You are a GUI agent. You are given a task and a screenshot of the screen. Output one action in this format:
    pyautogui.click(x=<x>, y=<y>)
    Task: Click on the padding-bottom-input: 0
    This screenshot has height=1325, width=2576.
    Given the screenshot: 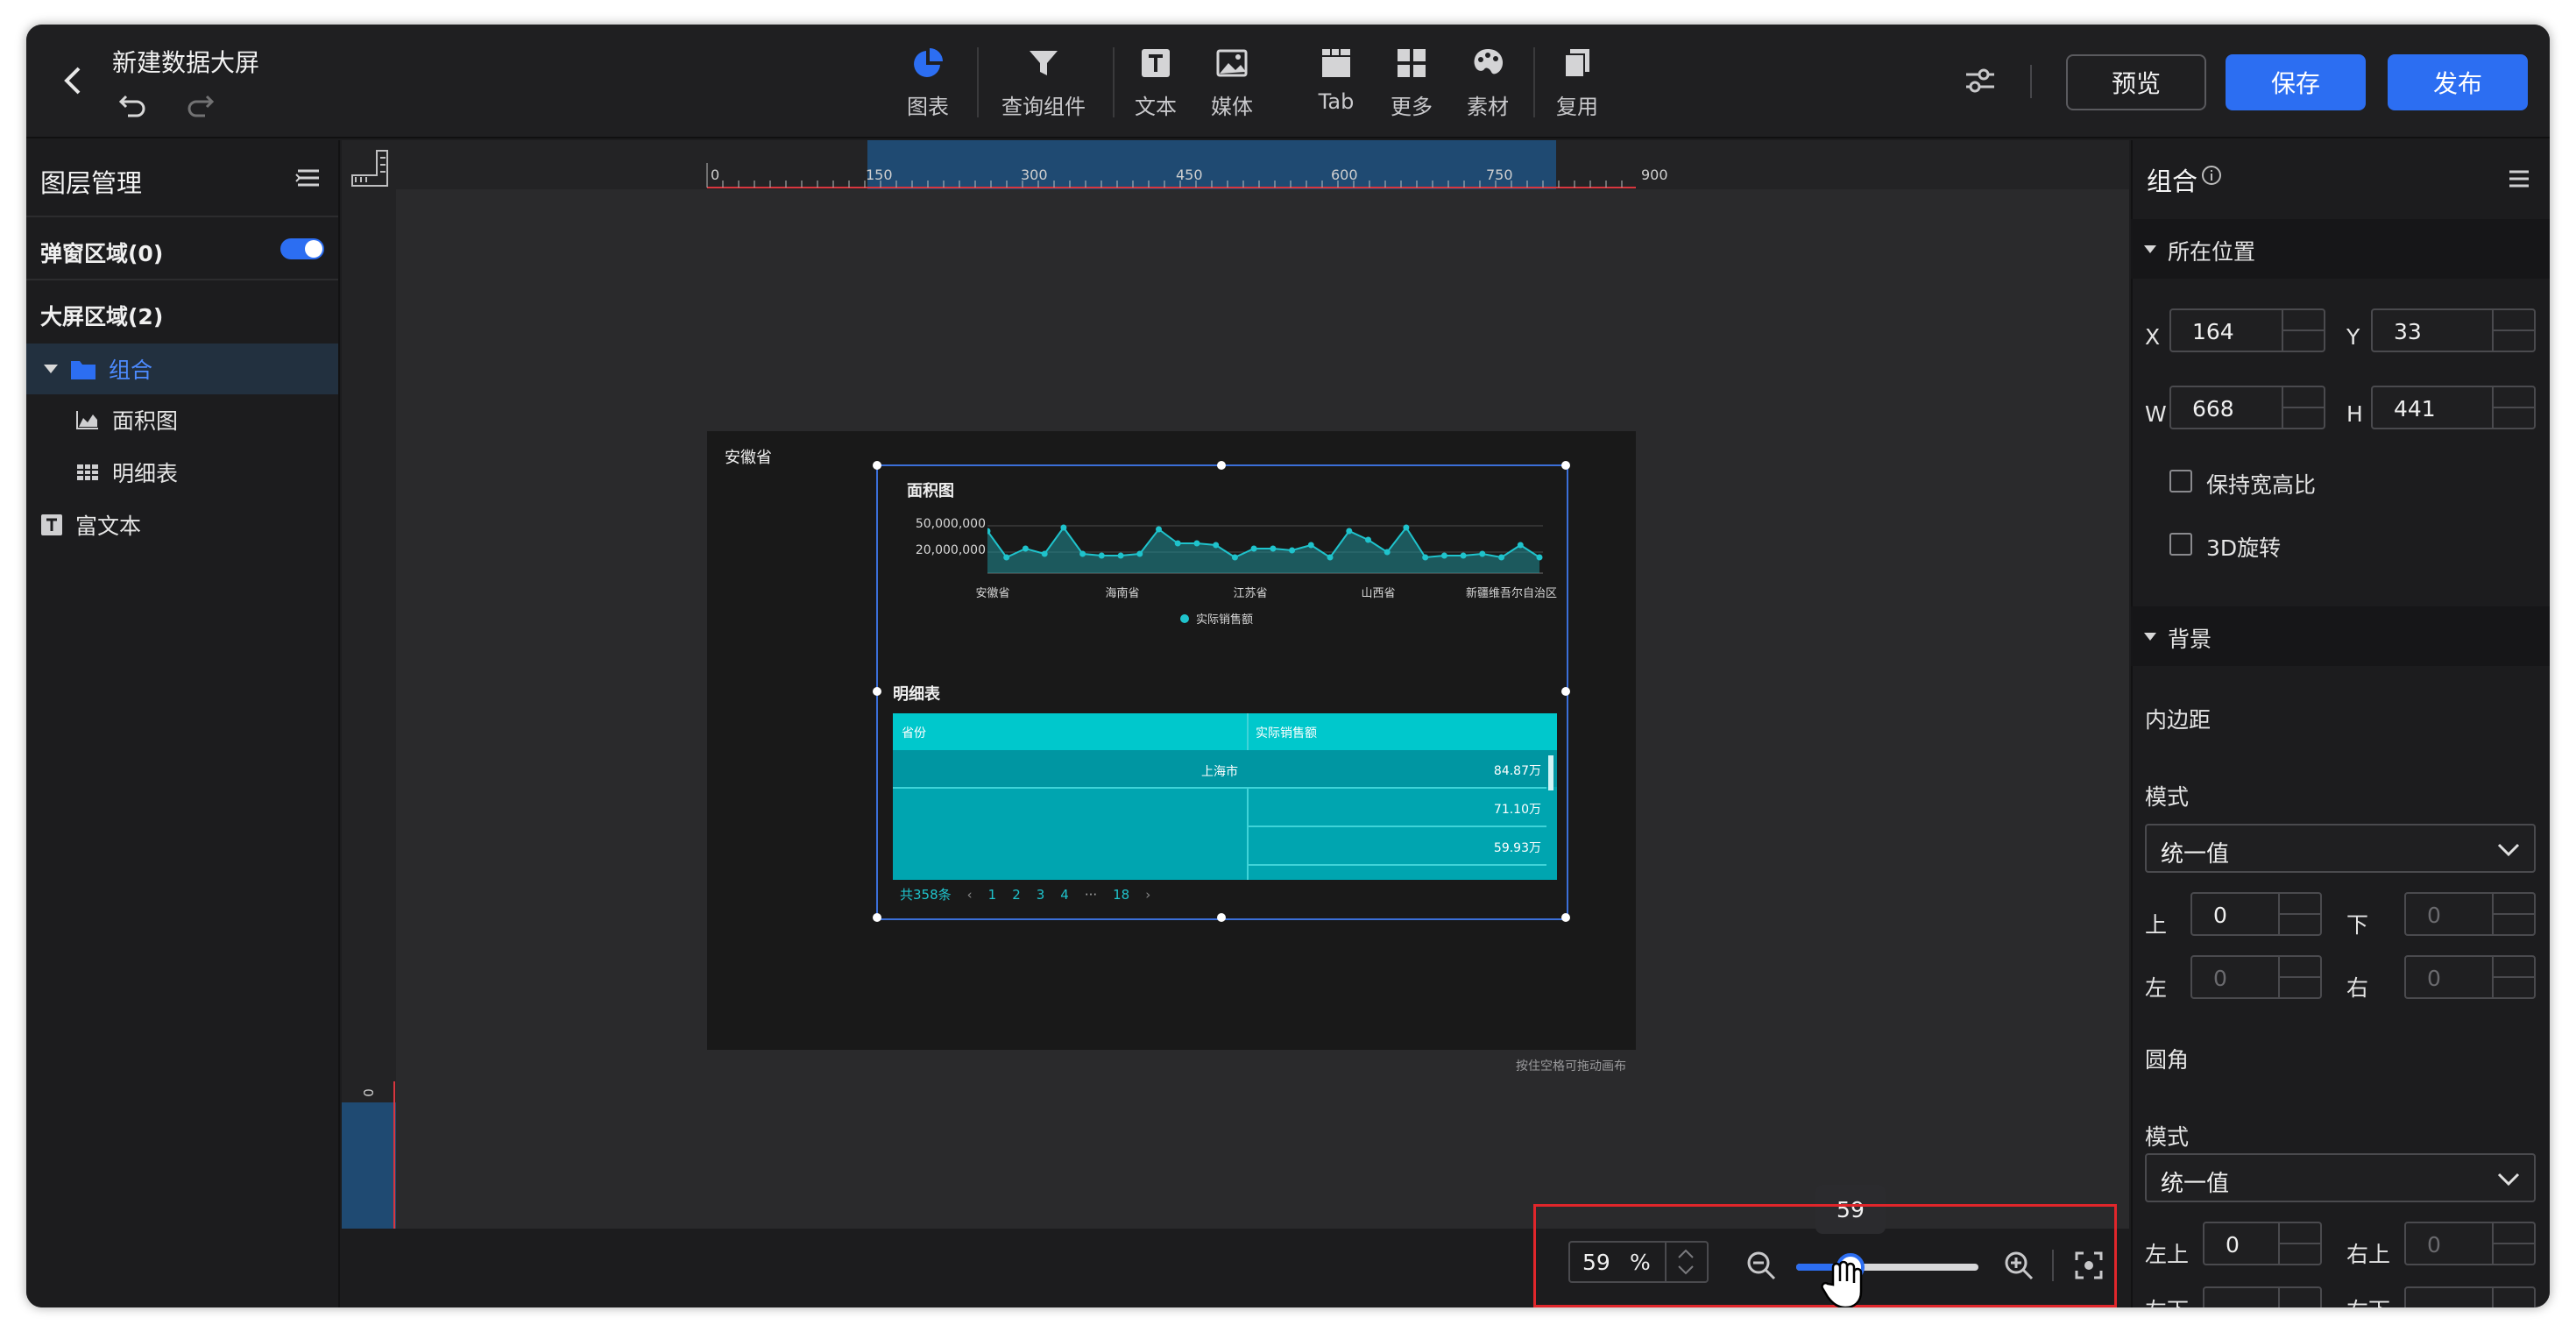 What is the action you would take?
    pyautogui.click(x=2470, y=914)
    